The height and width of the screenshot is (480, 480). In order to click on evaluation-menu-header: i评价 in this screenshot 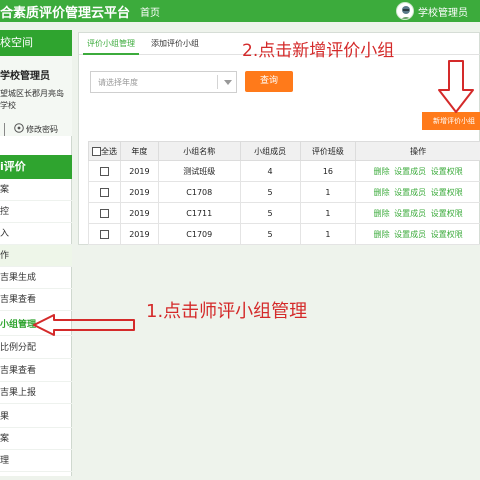, I will do `click(36, 167)`.